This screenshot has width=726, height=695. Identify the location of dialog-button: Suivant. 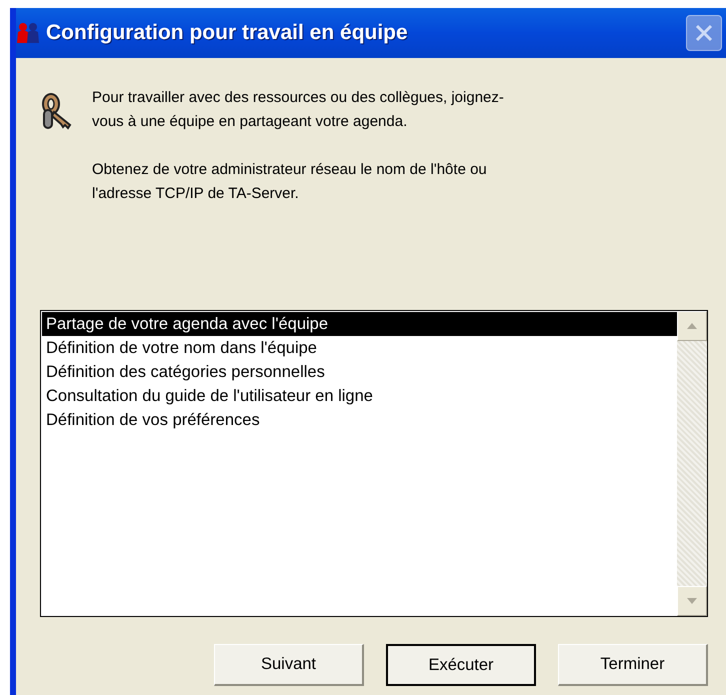
(289, 665).